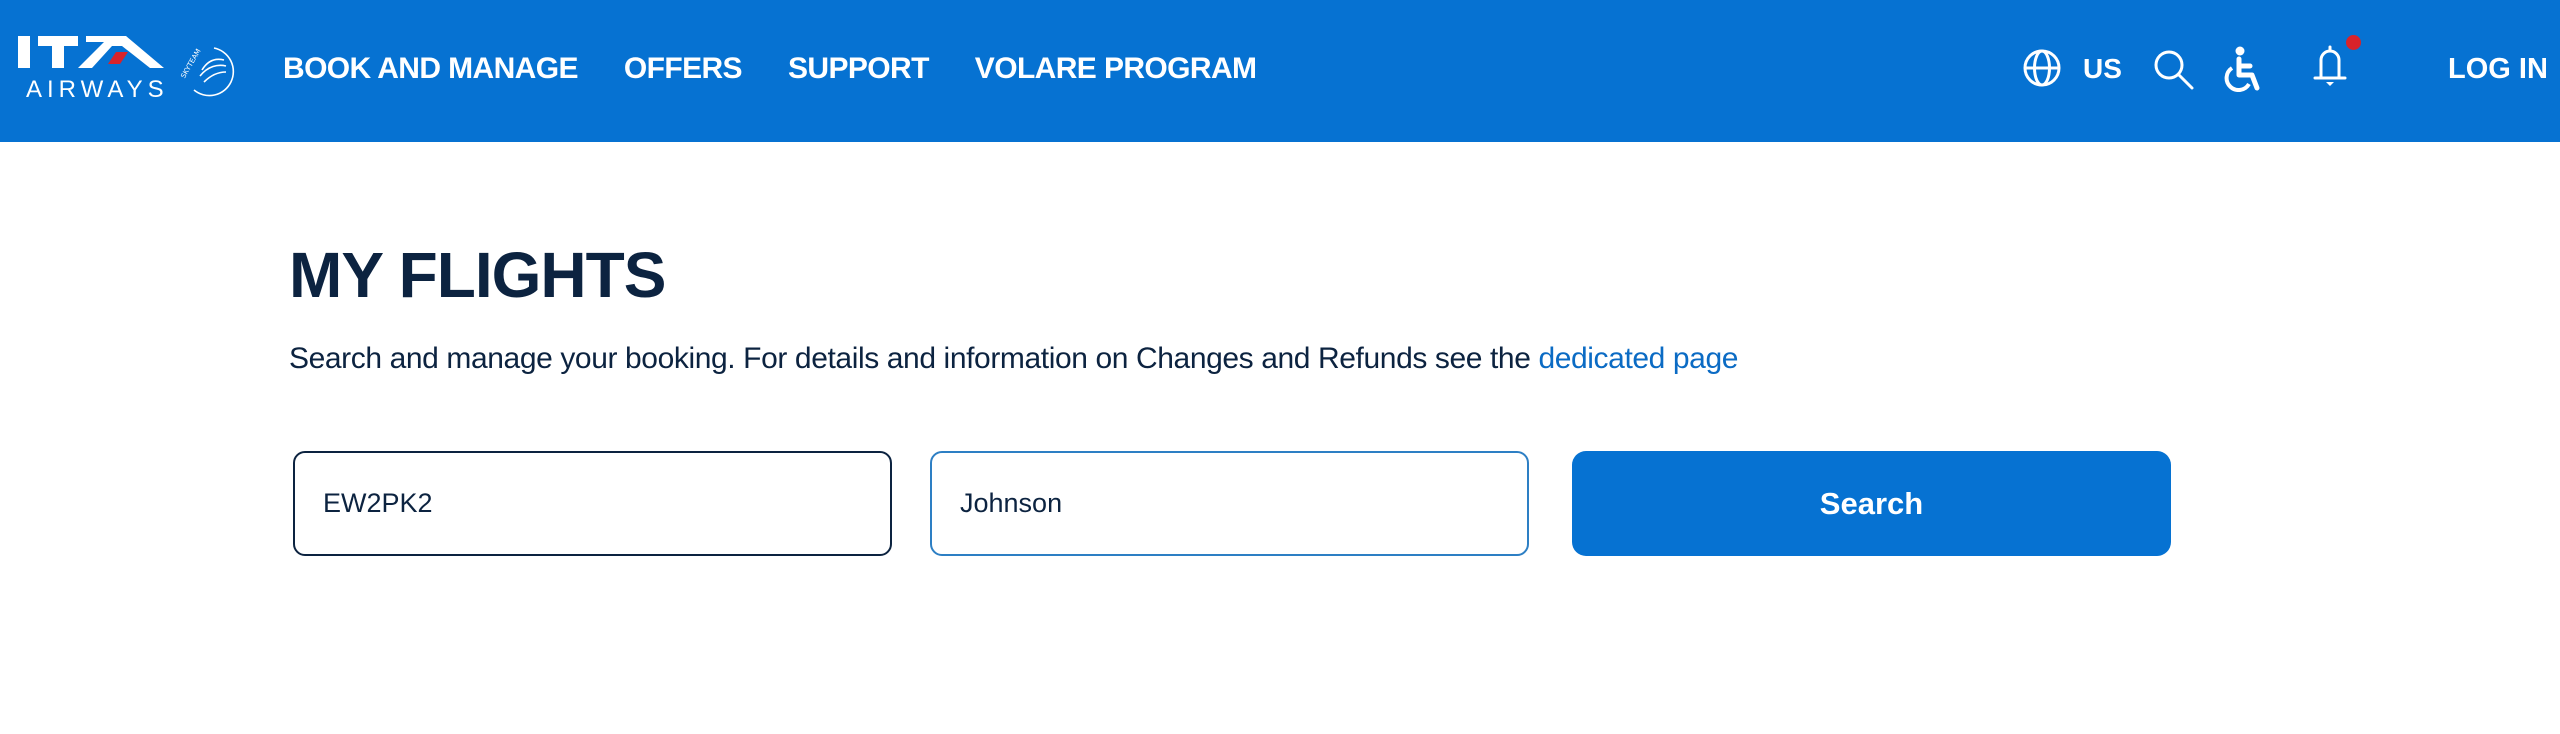 This screenshot has width=2560, height=734. What do you see at coordinates (2042, 68) in the screenshot?
I see `globe-icon` at bounding box center [2042, 68].